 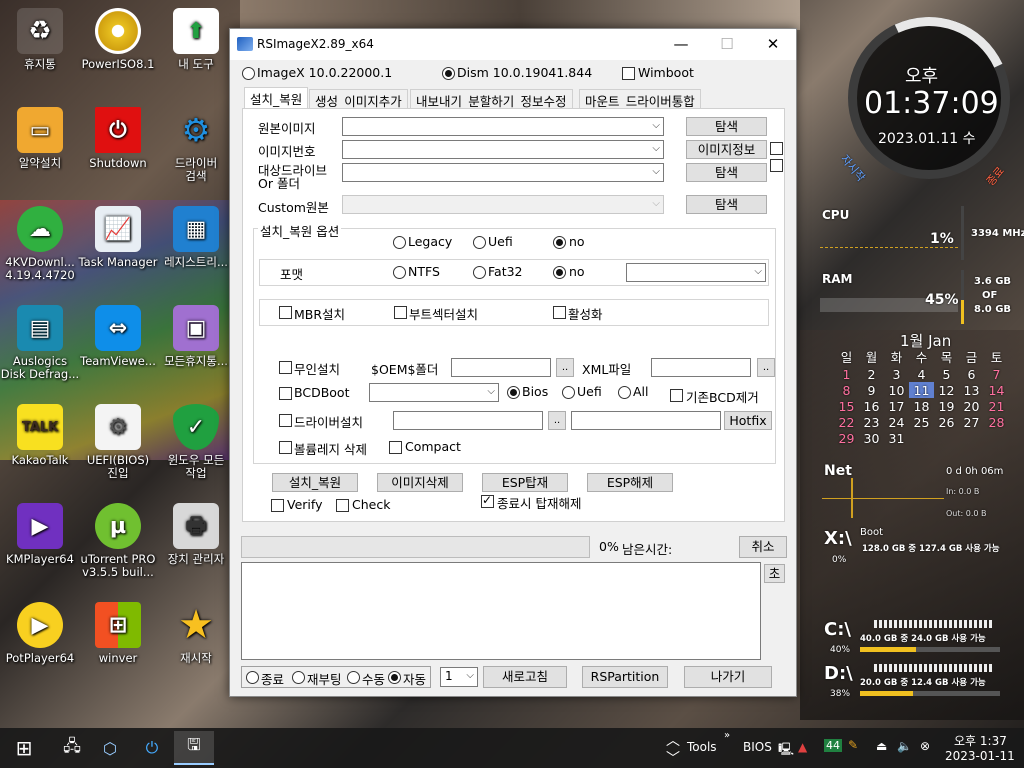 What do you see at coordinates (24, 748) in the screenshot?
I see `start-button: ⊞` at bounding box center [24, 748].